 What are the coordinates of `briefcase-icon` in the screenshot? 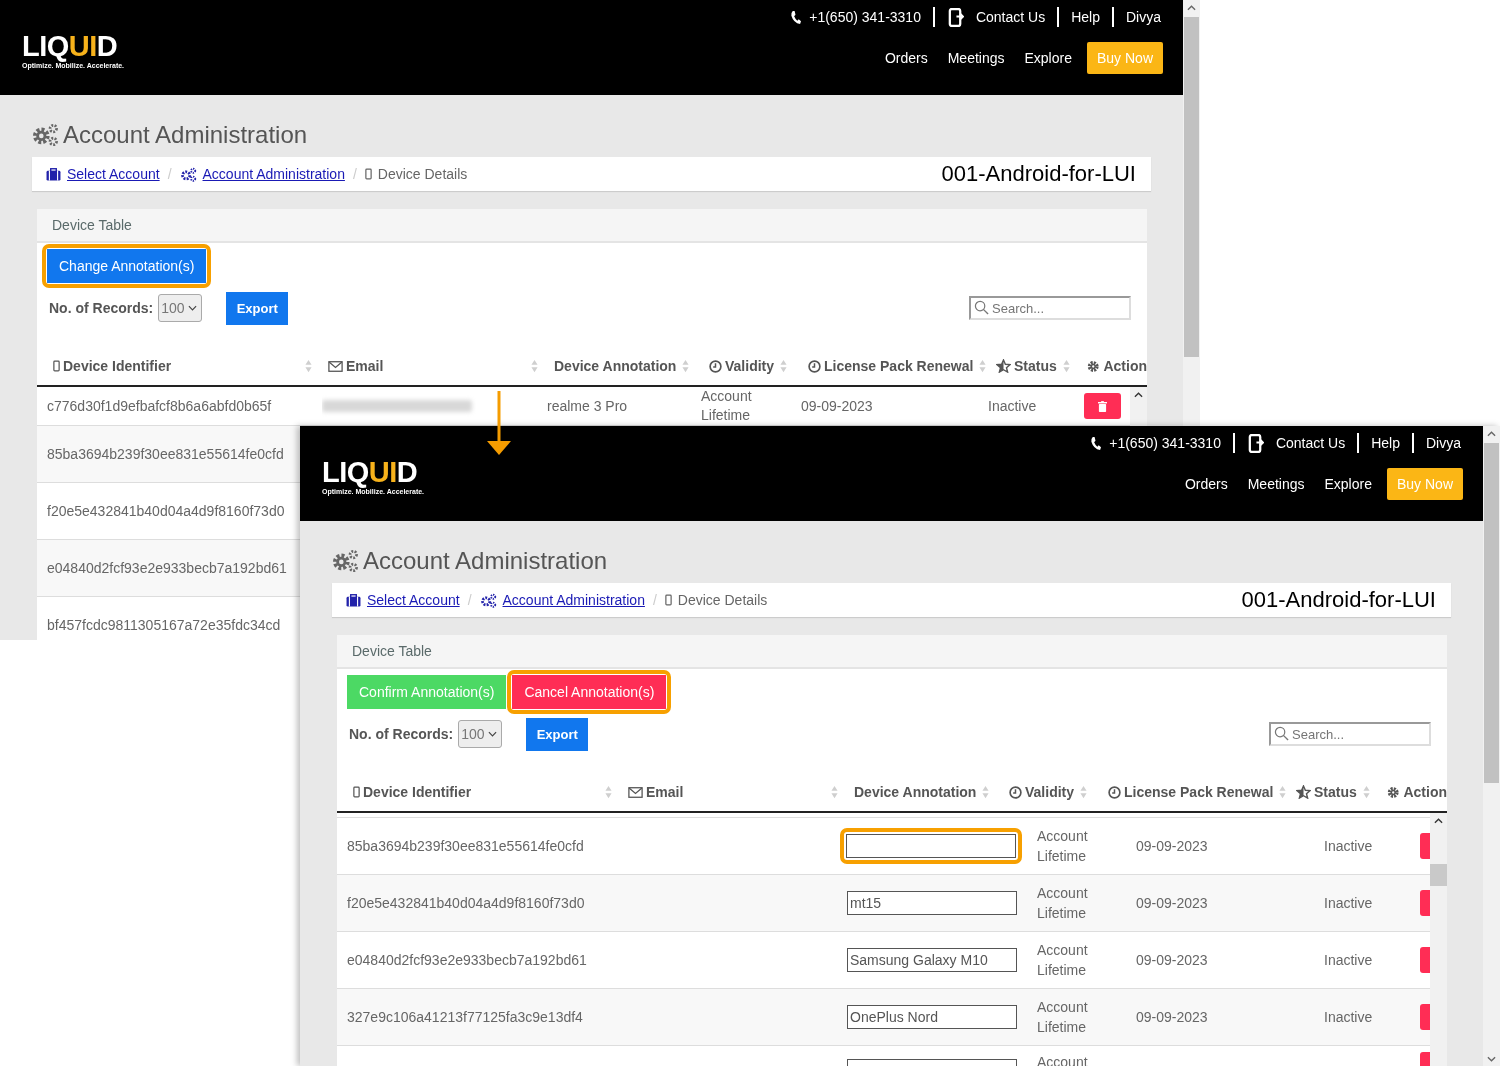 It's located at (53, 174).